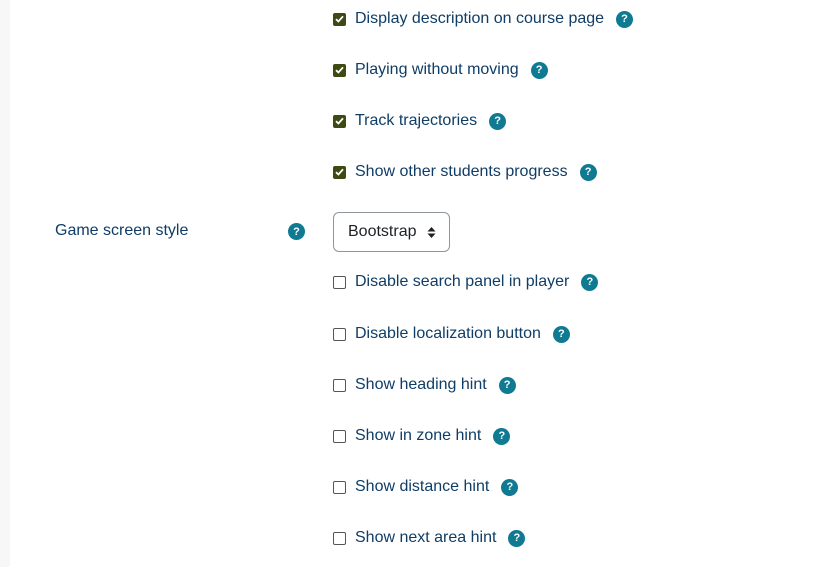 This screenshot has height=567, width=839. I want to click on checkbox-display-description, so click(339, 19).